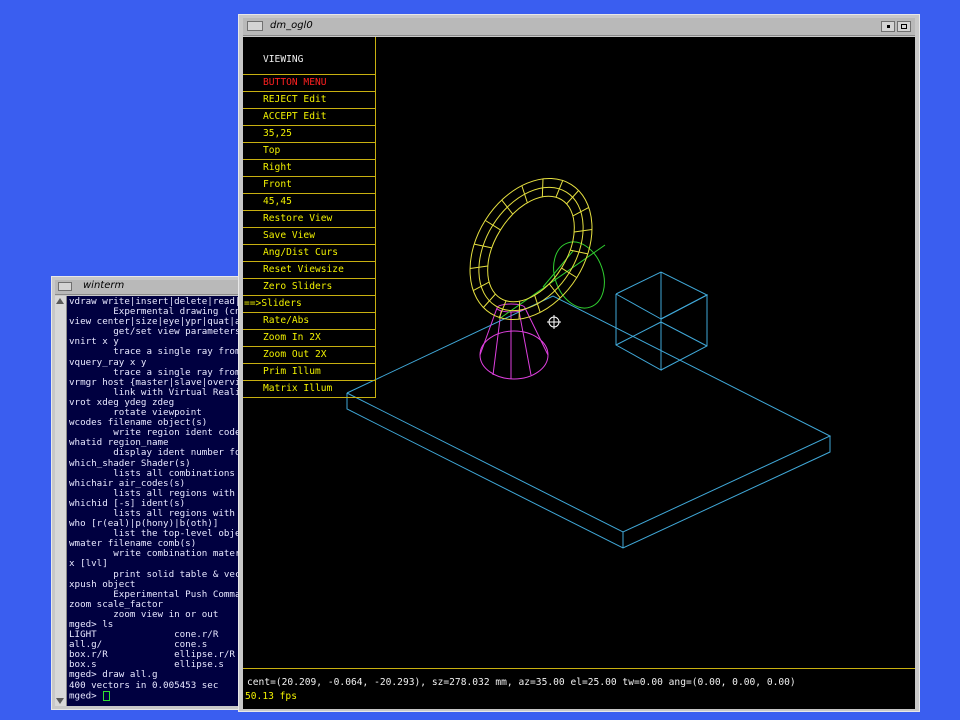  Describe the element at coordinates (309, 270) in the screenshot. I see `menu-item: Reset Viewsize` at that location.